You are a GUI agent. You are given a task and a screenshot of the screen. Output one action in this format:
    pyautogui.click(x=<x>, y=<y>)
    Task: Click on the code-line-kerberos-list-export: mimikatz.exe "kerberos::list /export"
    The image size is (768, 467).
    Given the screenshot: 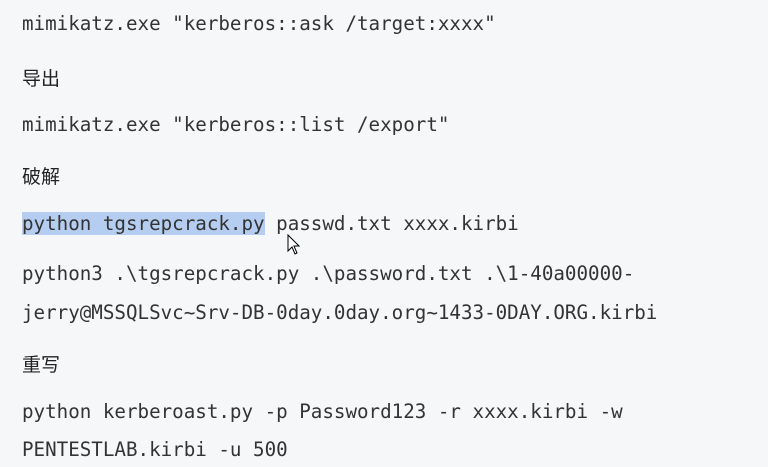 What is the action you would take?
    pyautogui.click(x=236, y=124)
    